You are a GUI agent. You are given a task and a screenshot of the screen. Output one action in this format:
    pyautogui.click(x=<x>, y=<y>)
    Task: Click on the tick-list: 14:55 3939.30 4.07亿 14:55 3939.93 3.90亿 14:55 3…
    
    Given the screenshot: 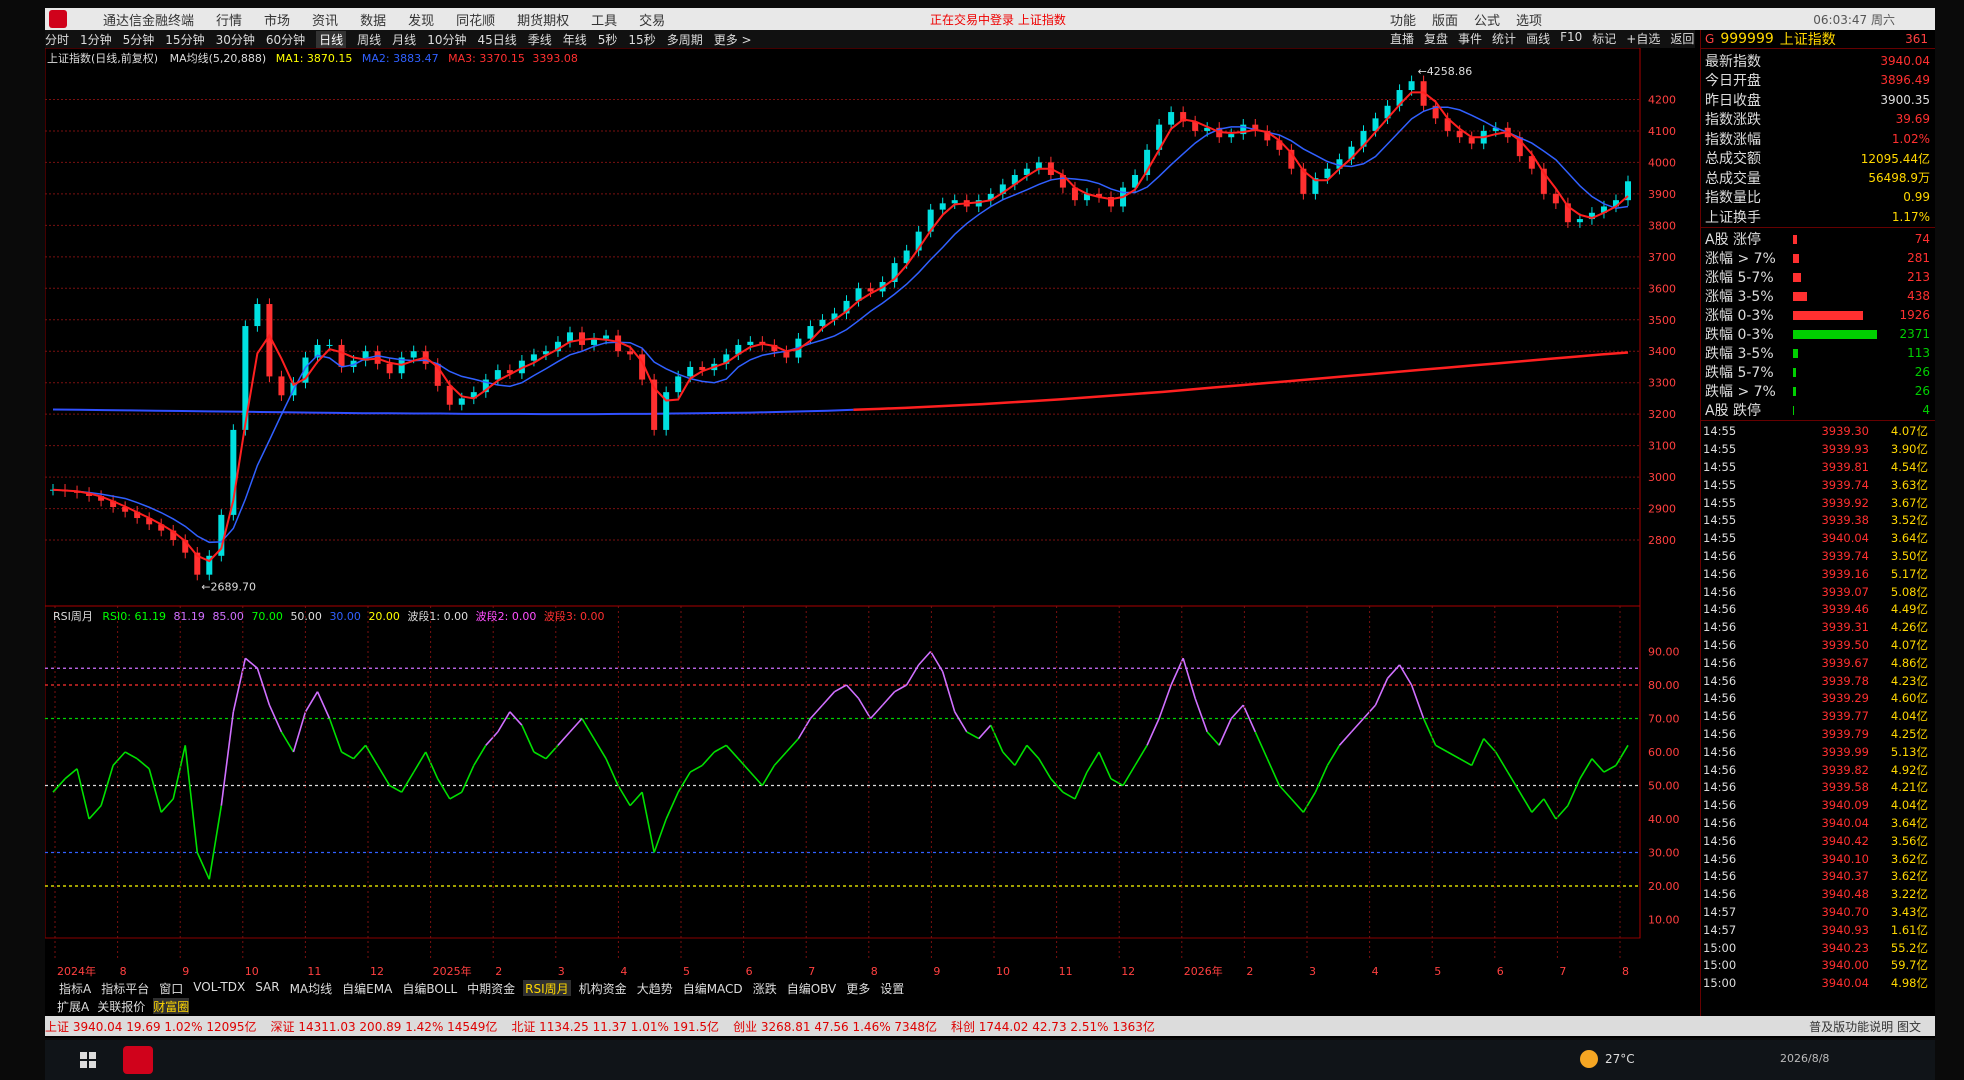 What is the action you would take?
    pyautogui.click(x=1818, y=706)
    